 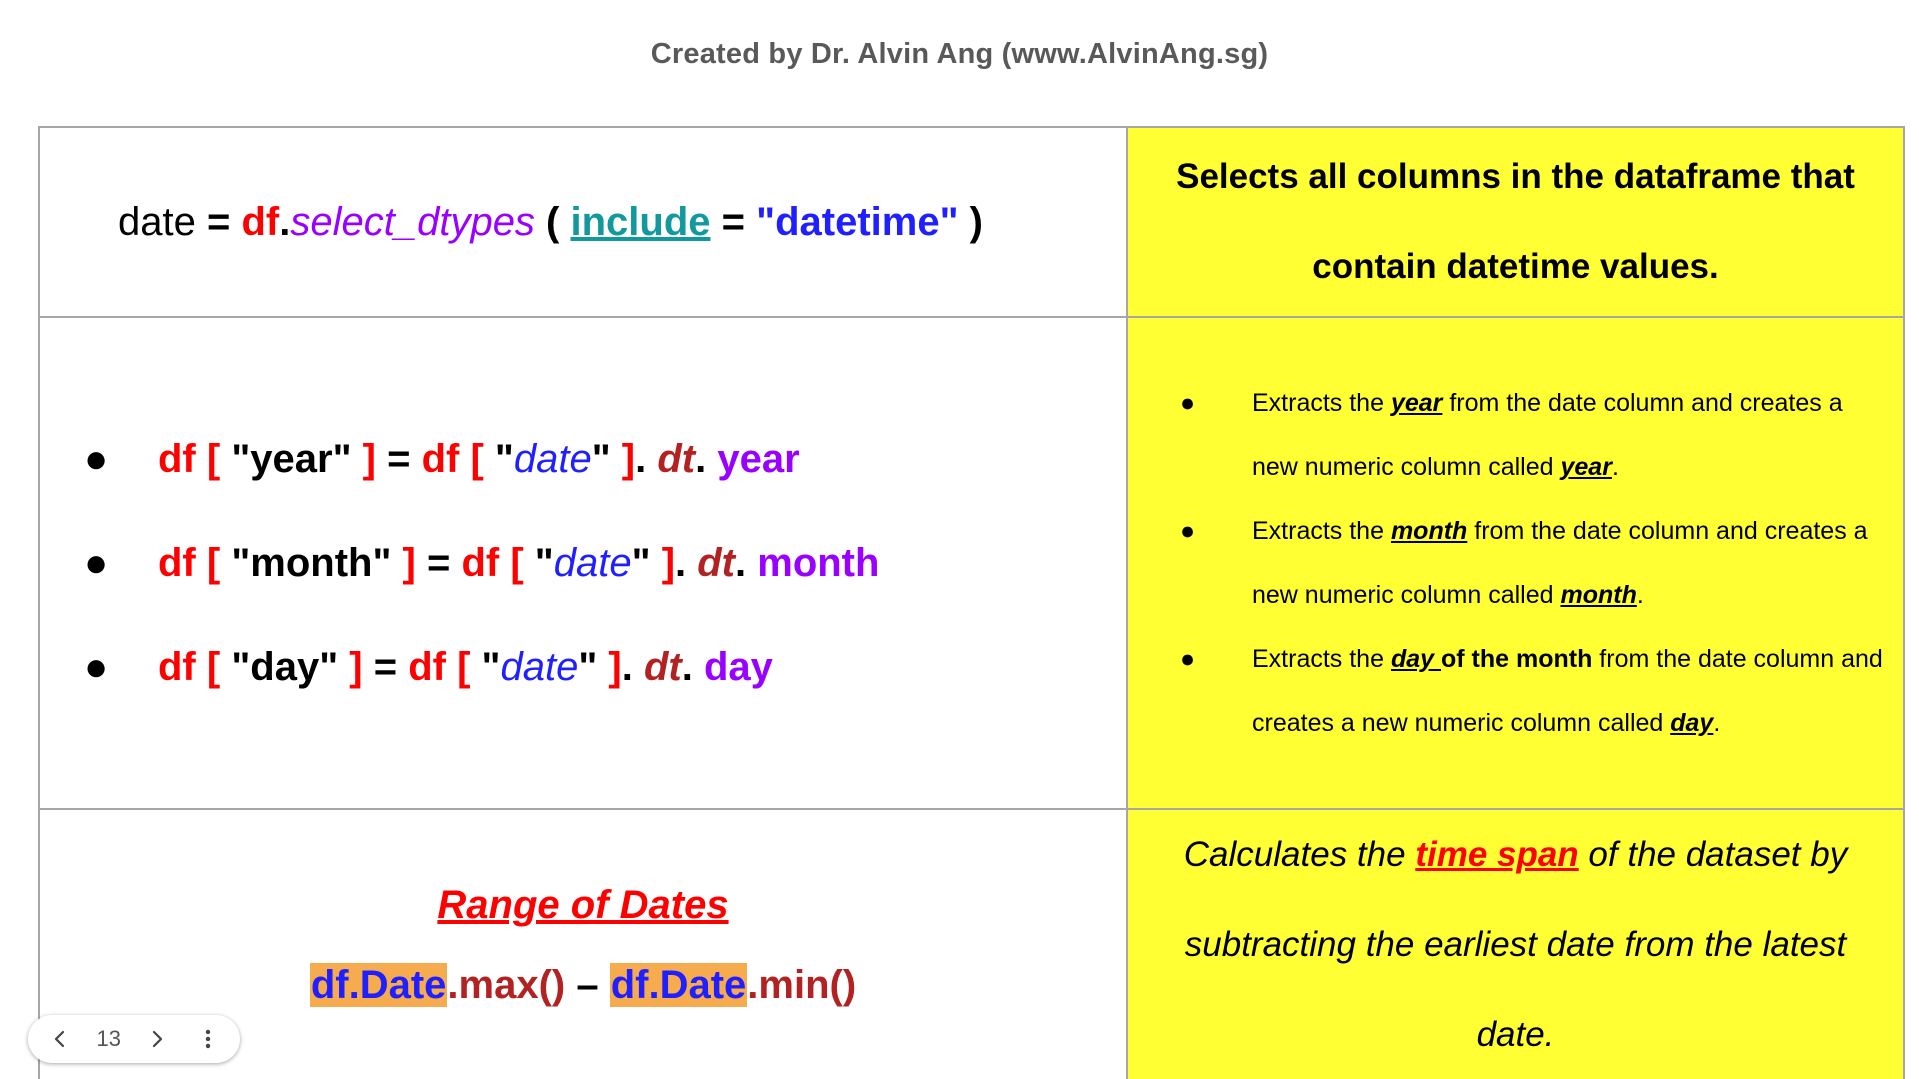 What do you see at coordinates (758, 459) in the screenshot?
I see `code-attr: year` at bounding box center [758, 459].